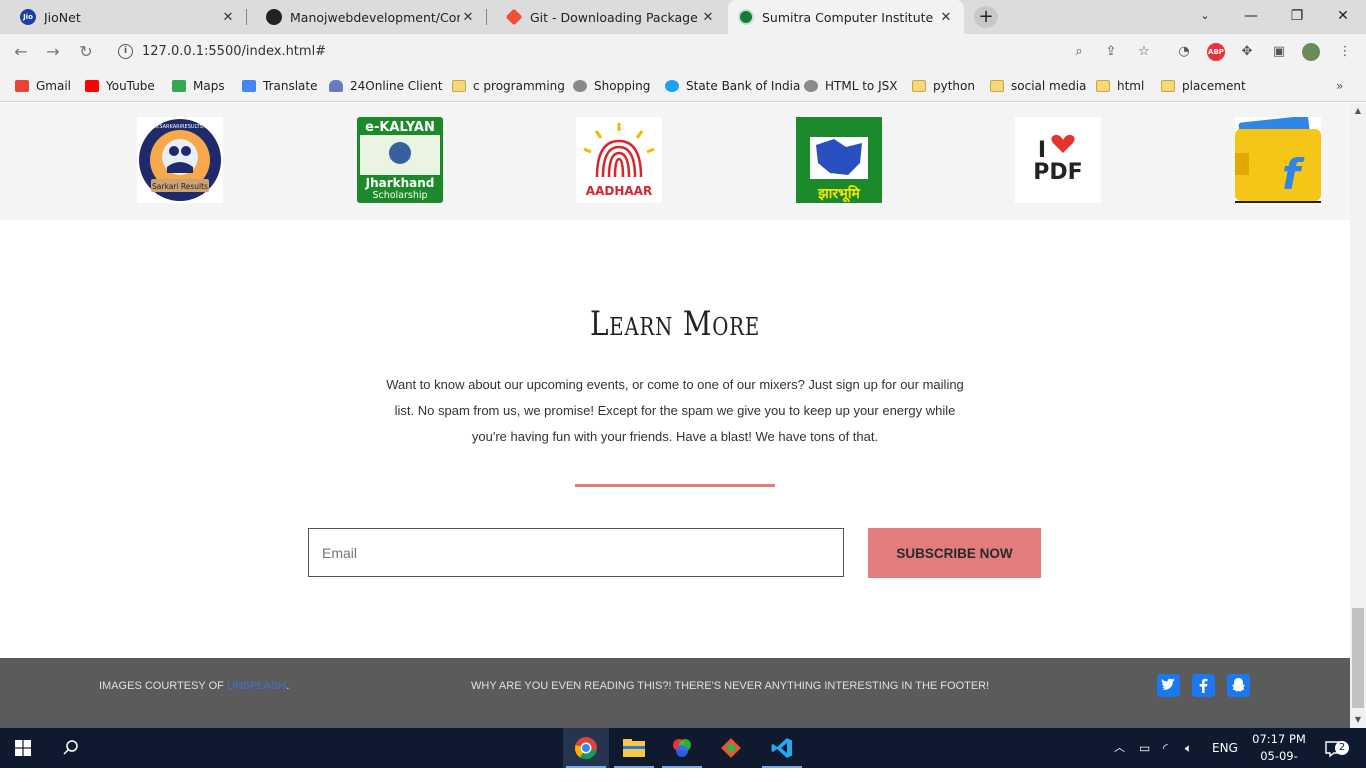 The image size is (1366, 782). What do you see at coordinates (1345, 52) in the screenshot?
I see `menu-kebab-icon: ⋮` at bounding box center [1345, 52].